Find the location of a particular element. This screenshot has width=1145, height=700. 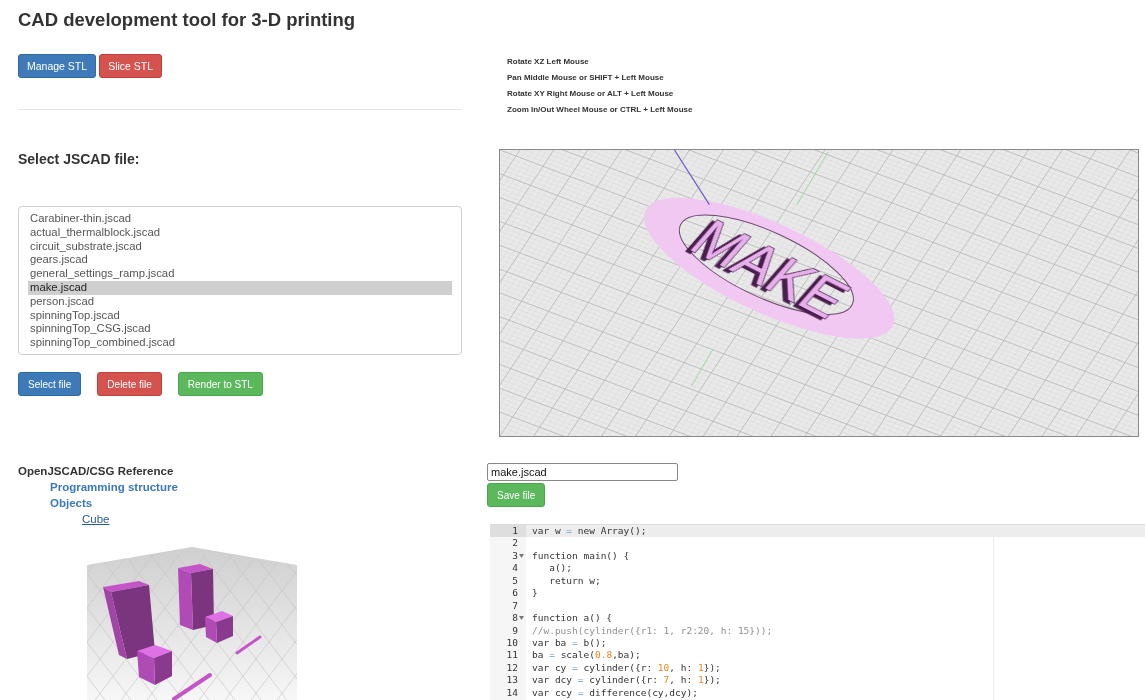

line-number: 5 is located at coordinates (515, 581).